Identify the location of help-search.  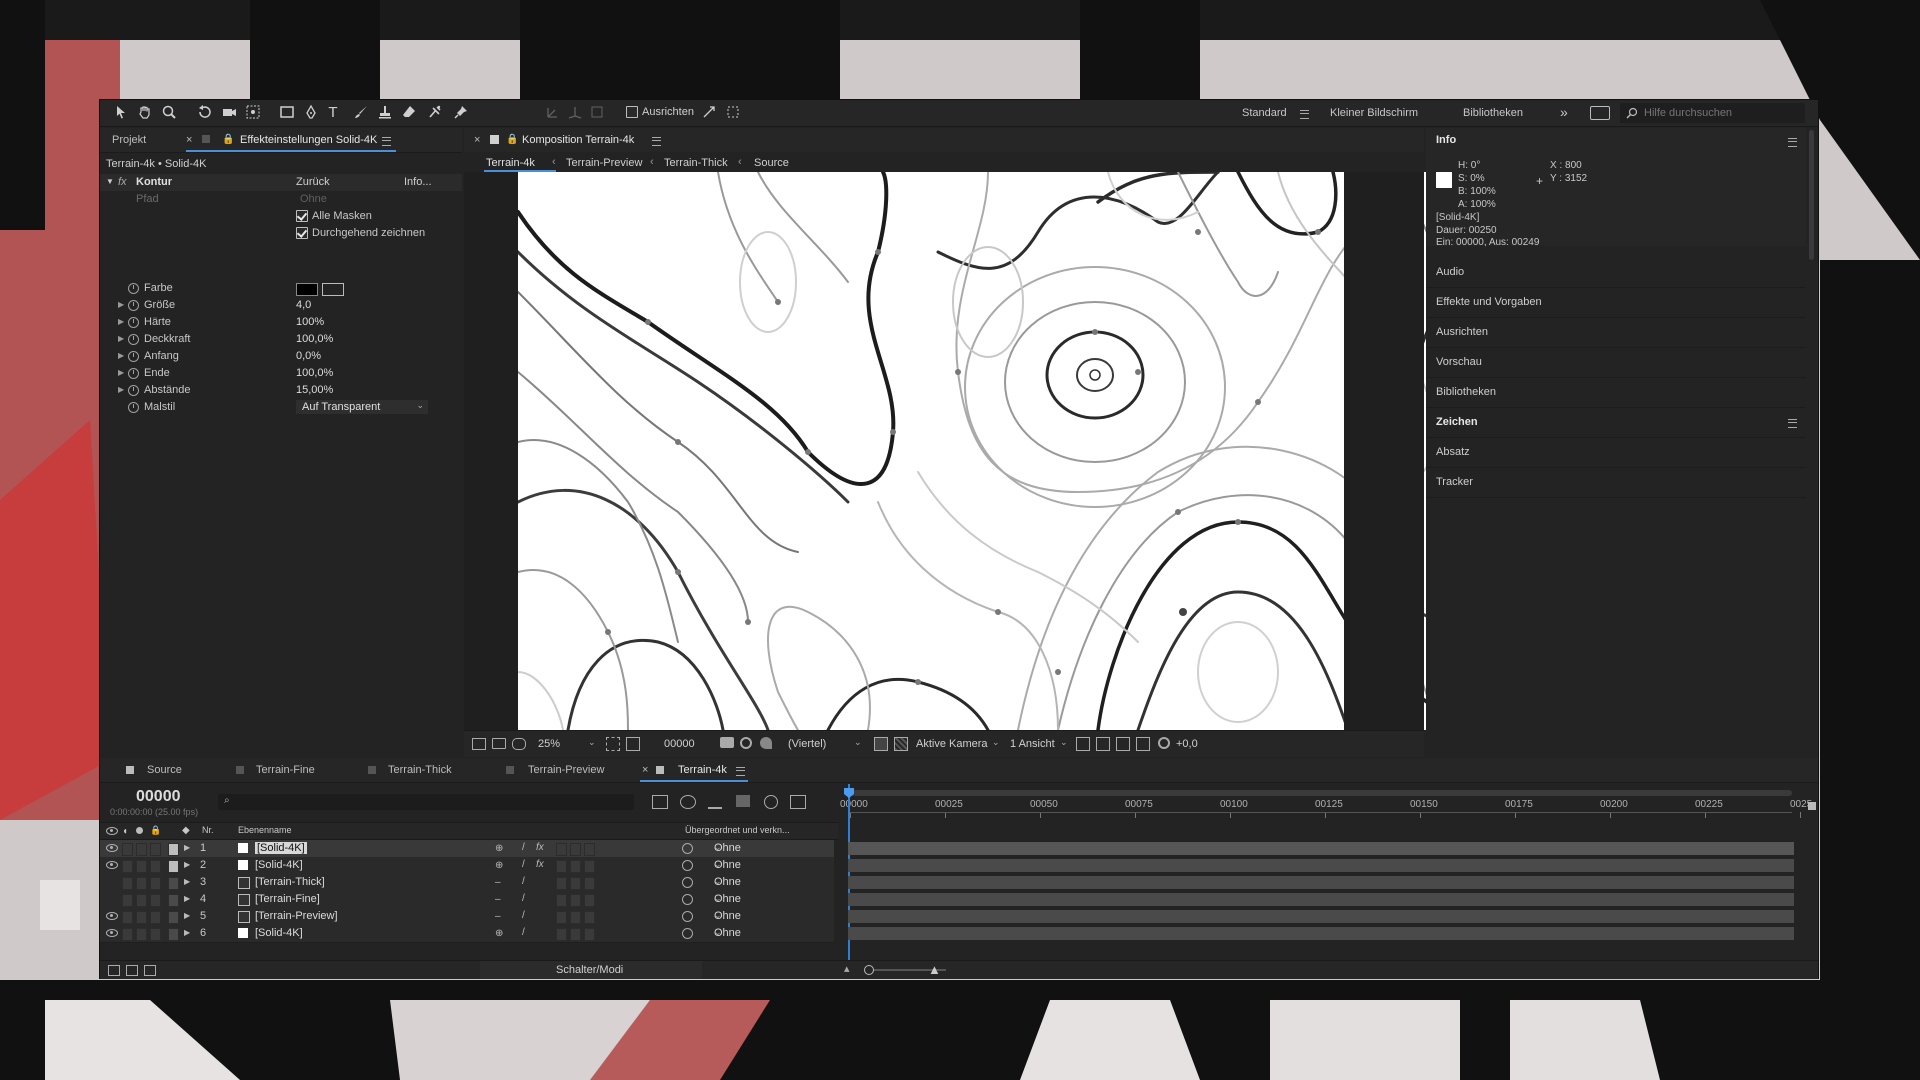
(1712, 113).